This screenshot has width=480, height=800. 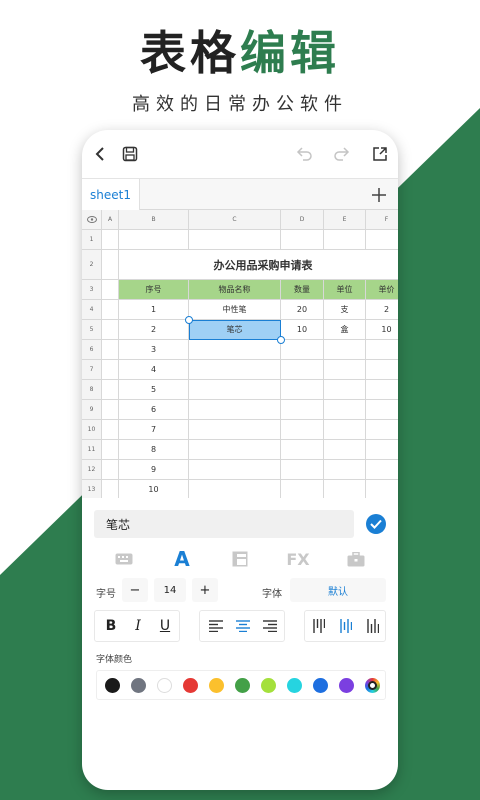 What do you see at coordinates (302, 290) in the screenshot?
I see `table-header-cell: 数量` at bounding box center [302, 290].